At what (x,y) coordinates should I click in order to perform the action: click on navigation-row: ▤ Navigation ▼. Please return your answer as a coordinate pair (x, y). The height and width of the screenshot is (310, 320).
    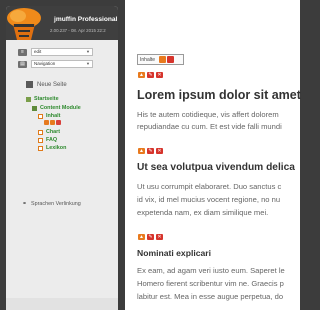
    Looking at the image, I should click on (55, 64).